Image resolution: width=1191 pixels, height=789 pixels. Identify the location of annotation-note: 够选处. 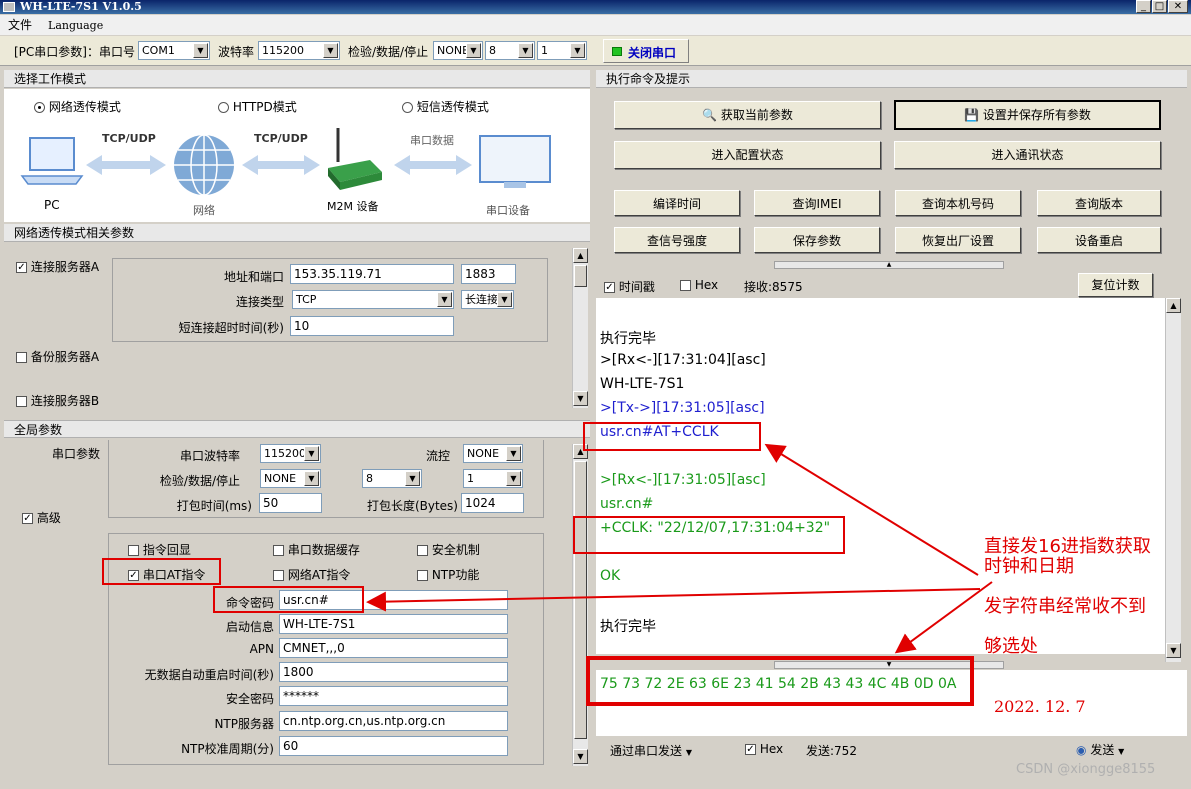
(1011, 646).